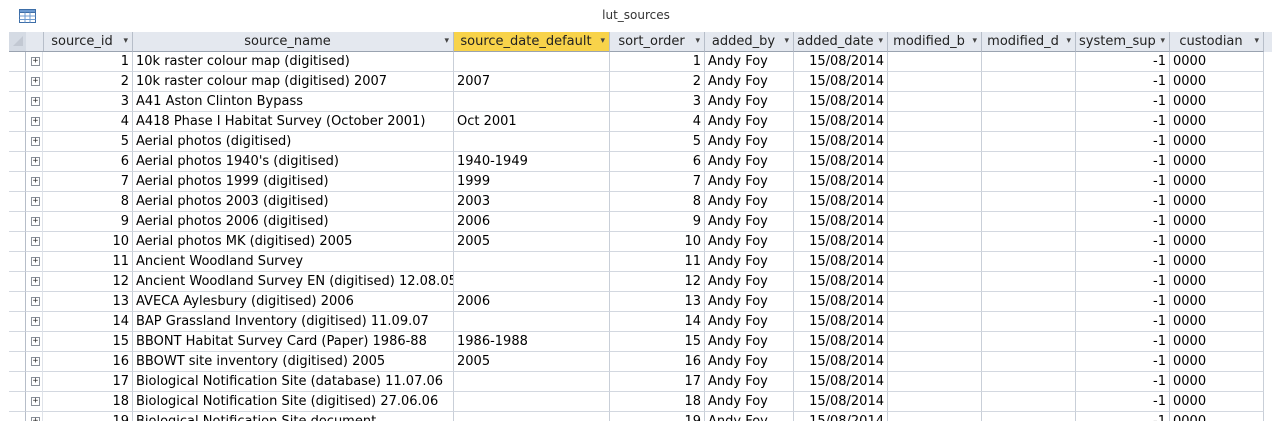 This screenshot has height=421, width=1272. What do you see at coordinates (88, 416) in the screenshot?
I see `cell-source-id: 19` at bounding box center [88, 416].